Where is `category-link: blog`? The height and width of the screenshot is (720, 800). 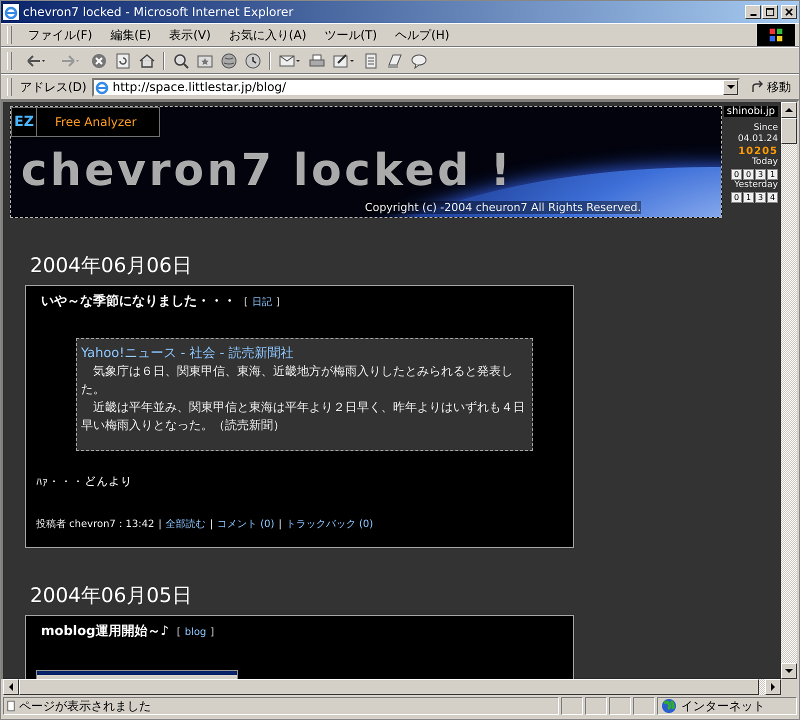 category-link: blog is located at coordinates (195, 632).